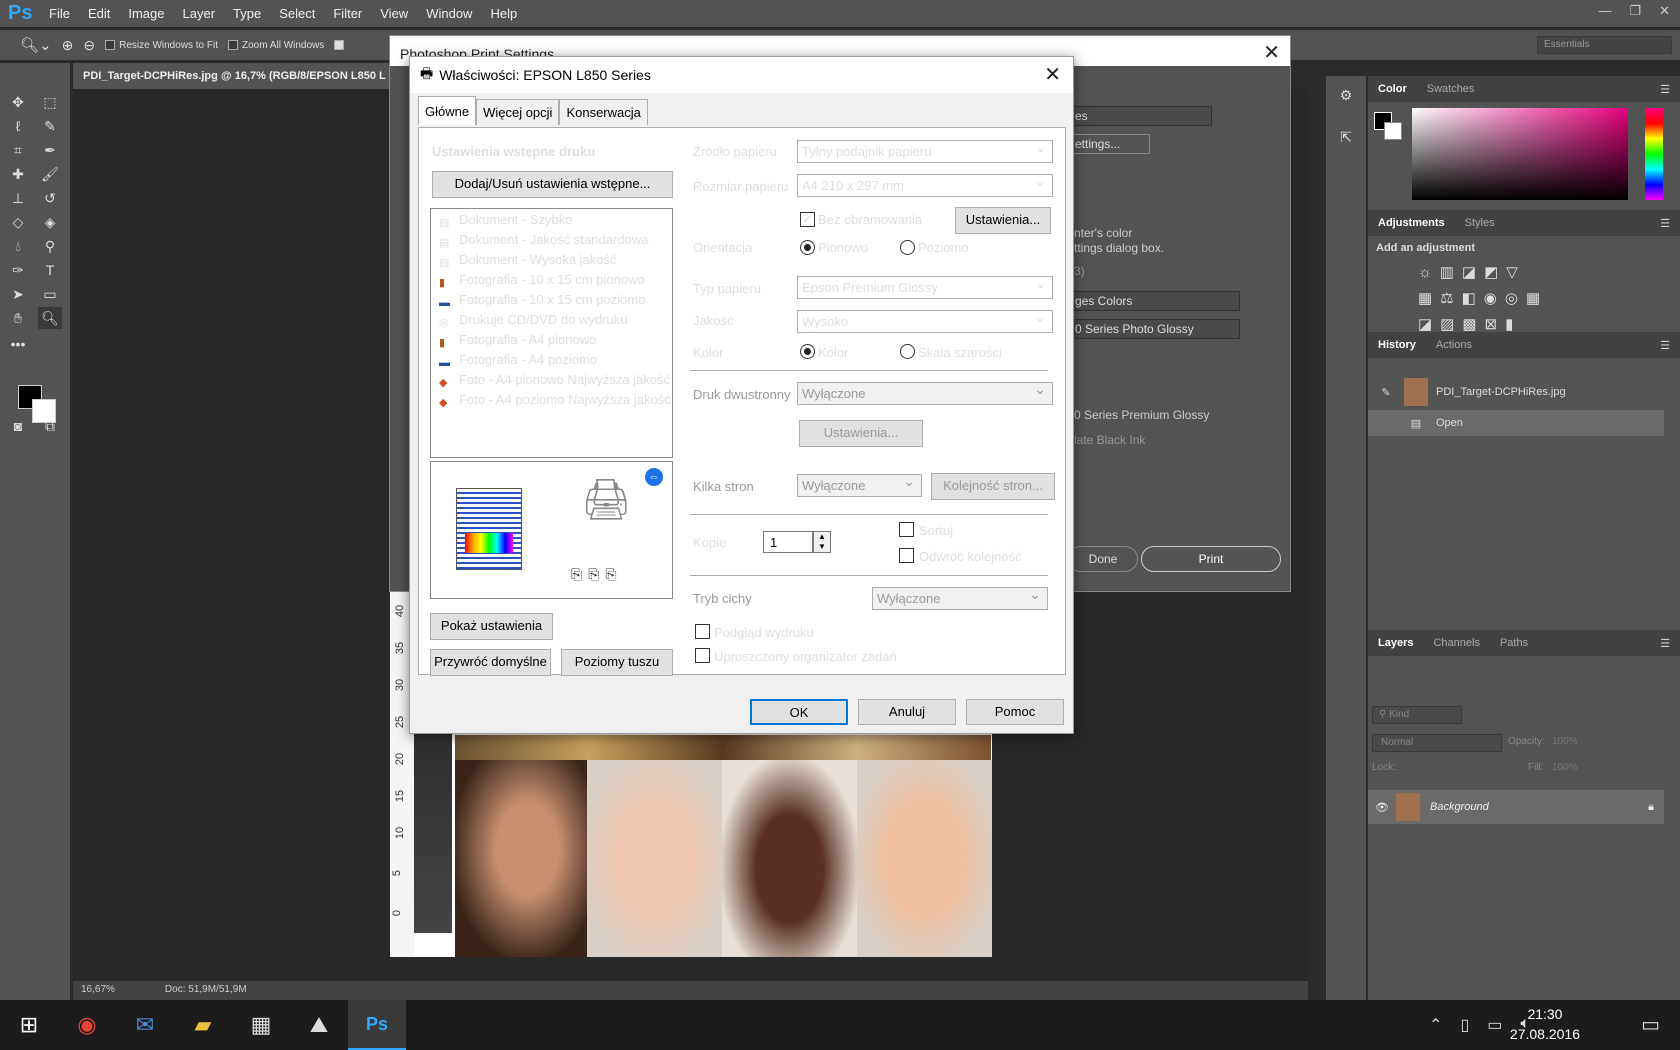  I want to click on crop-tool-icon: ⌗, so click(18, 150).